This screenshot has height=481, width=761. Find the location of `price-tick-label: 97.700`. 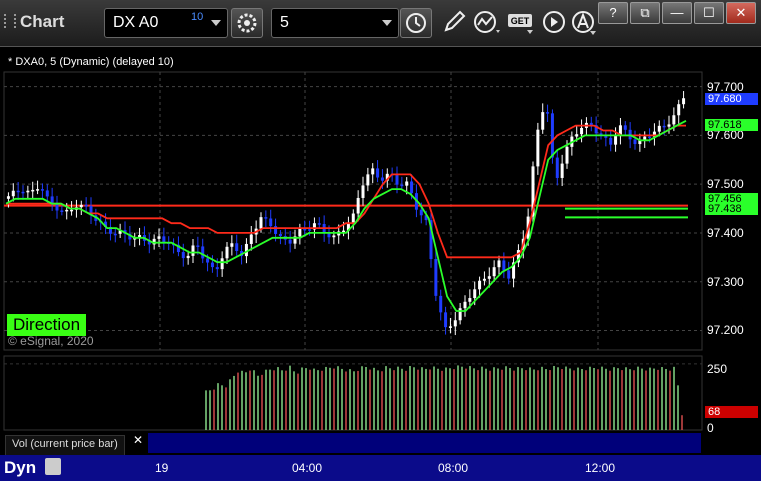

price-tick-label: 97.700 is located at coordinates (725, 86).